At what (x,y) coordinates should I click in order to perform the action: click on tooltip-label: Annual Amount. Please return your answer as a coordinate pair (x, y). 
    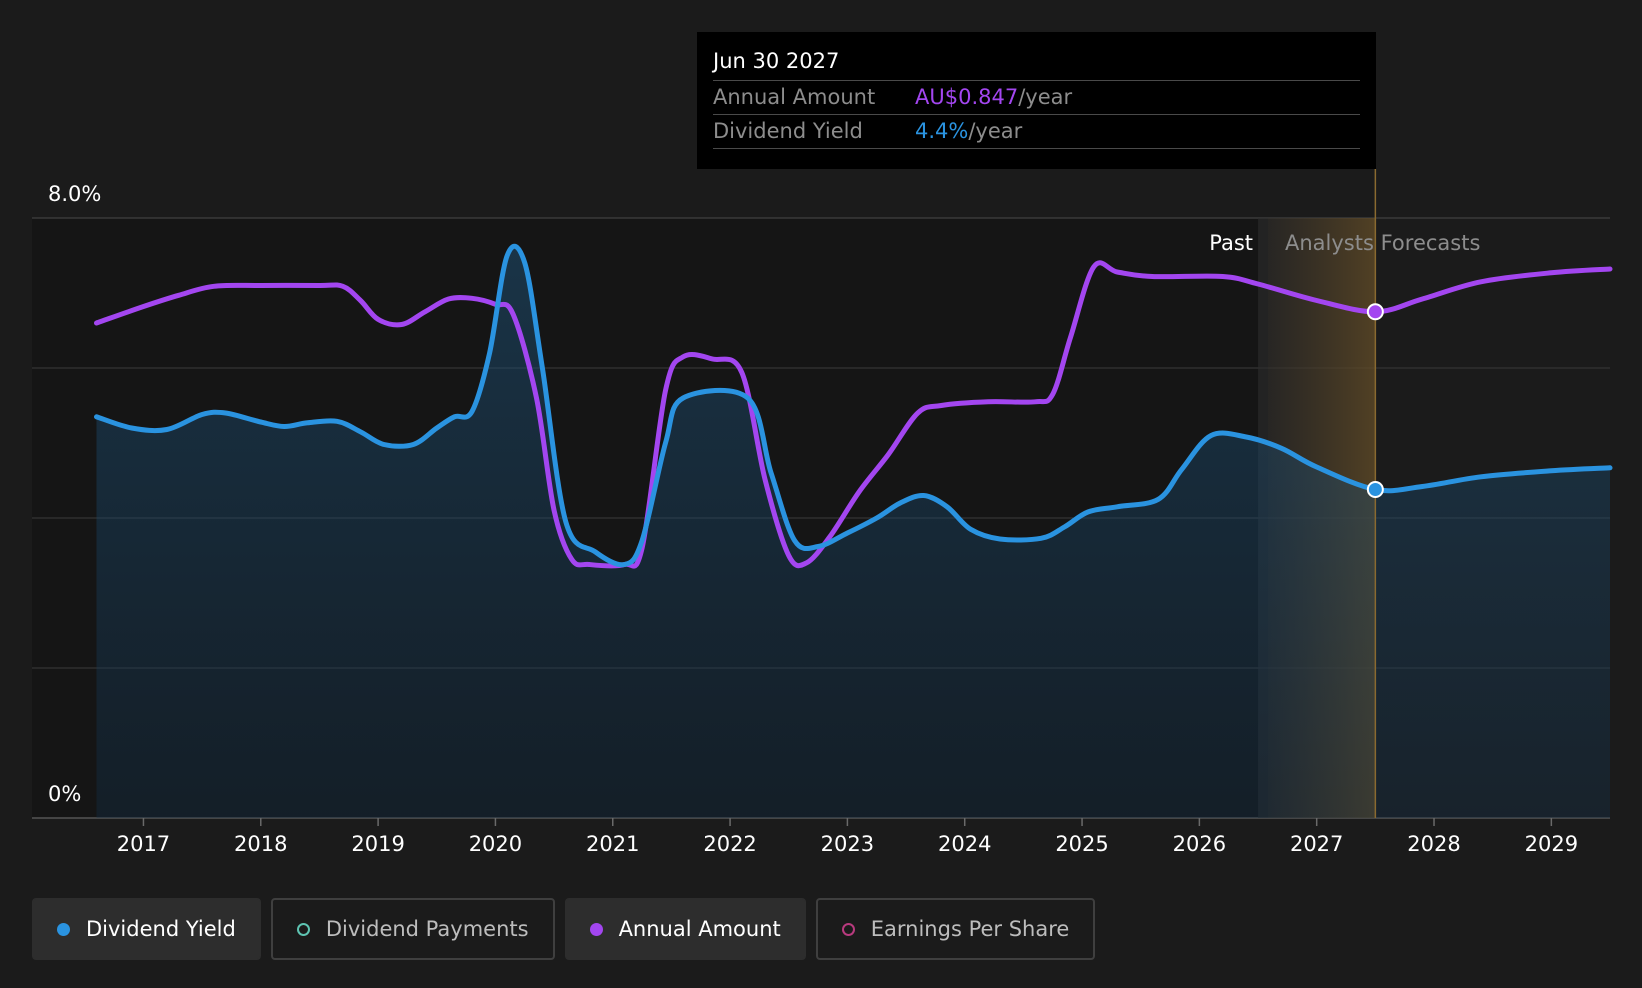
    Looking at the image, I should click on (794, 97).